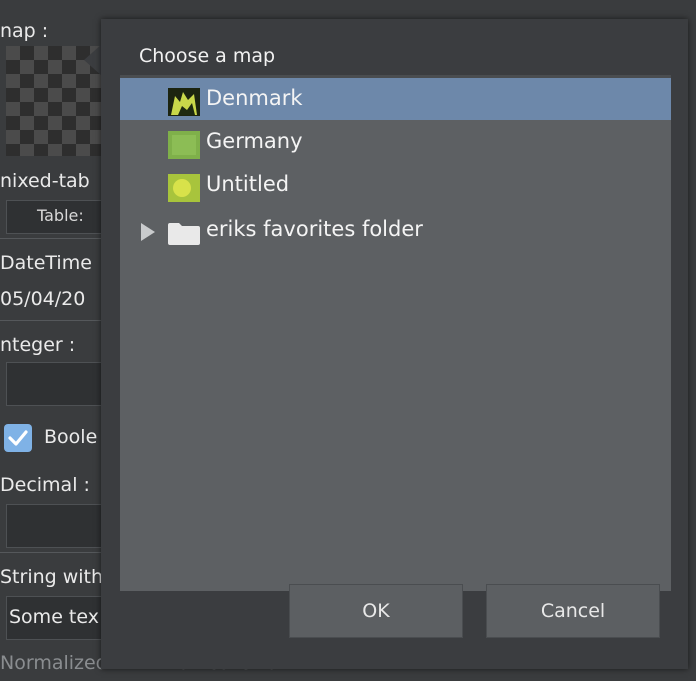 The height and width of the screenshot is (681, 696). I want to click on string-input-value: Some tex, so click(54, 617).